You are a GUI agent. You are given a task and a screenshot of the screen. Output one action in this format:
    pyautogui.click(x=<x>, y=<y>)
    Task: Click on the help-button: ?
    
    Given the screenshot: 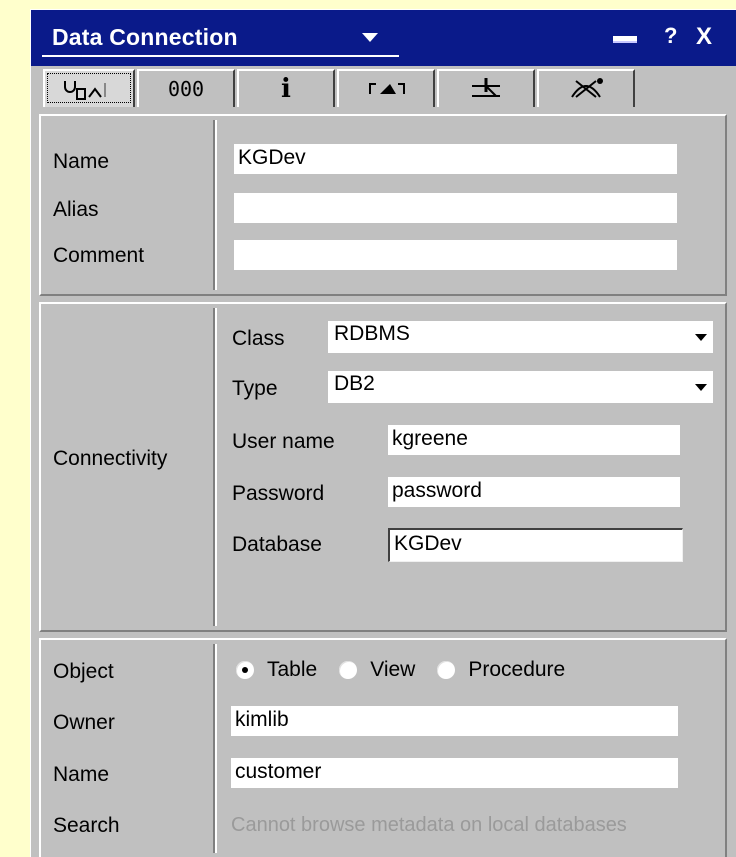 What is the action you would take?
    pyautogui.click(x=670, y=36)
    